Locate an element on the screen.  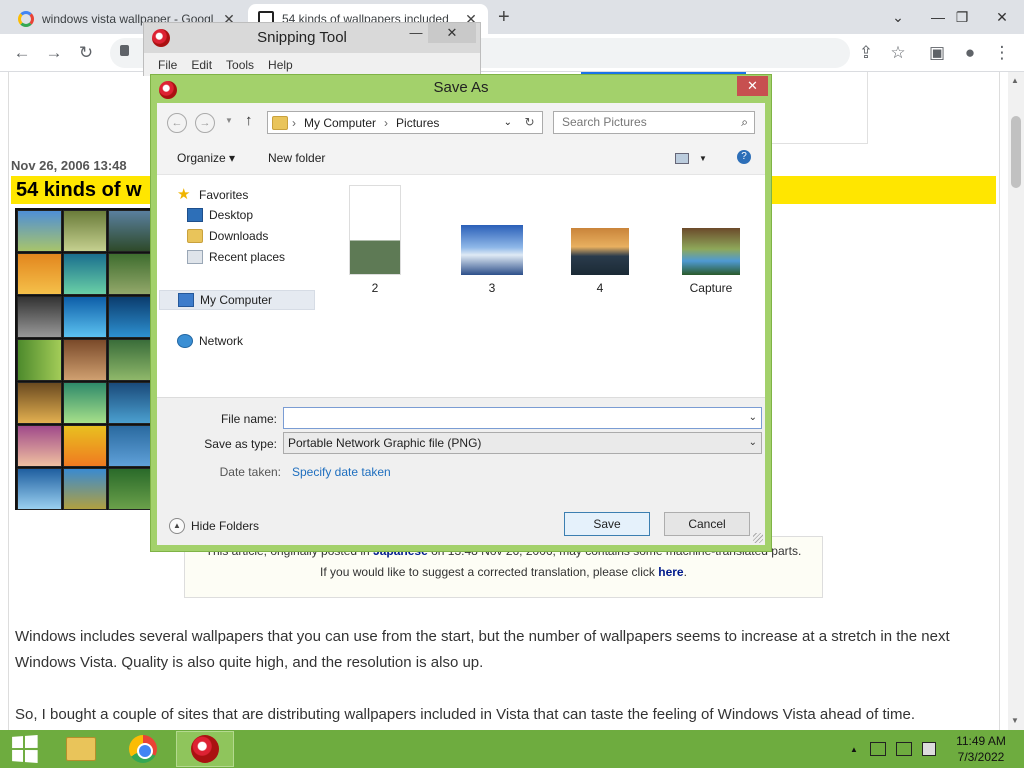
start-button is located at coordinates (24, 749).